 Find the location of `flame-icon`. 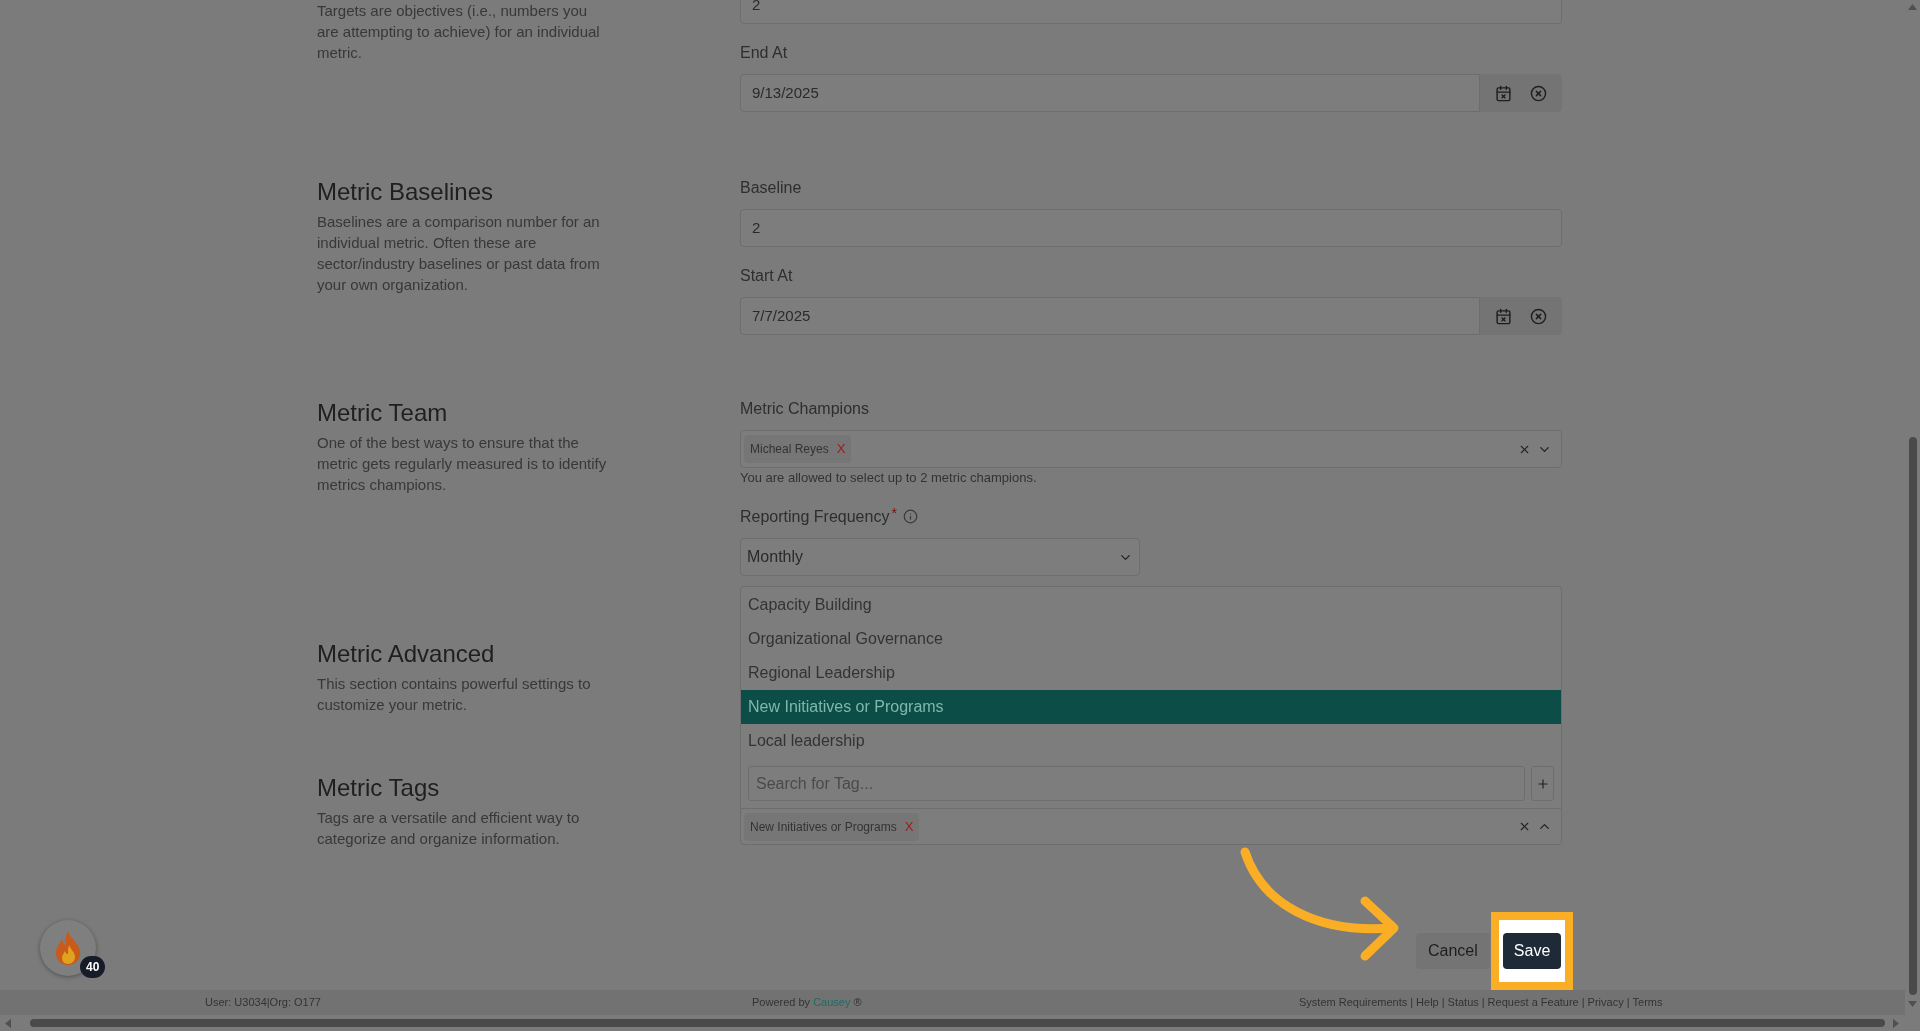

flame-icon is located at coordinates (68, 948).